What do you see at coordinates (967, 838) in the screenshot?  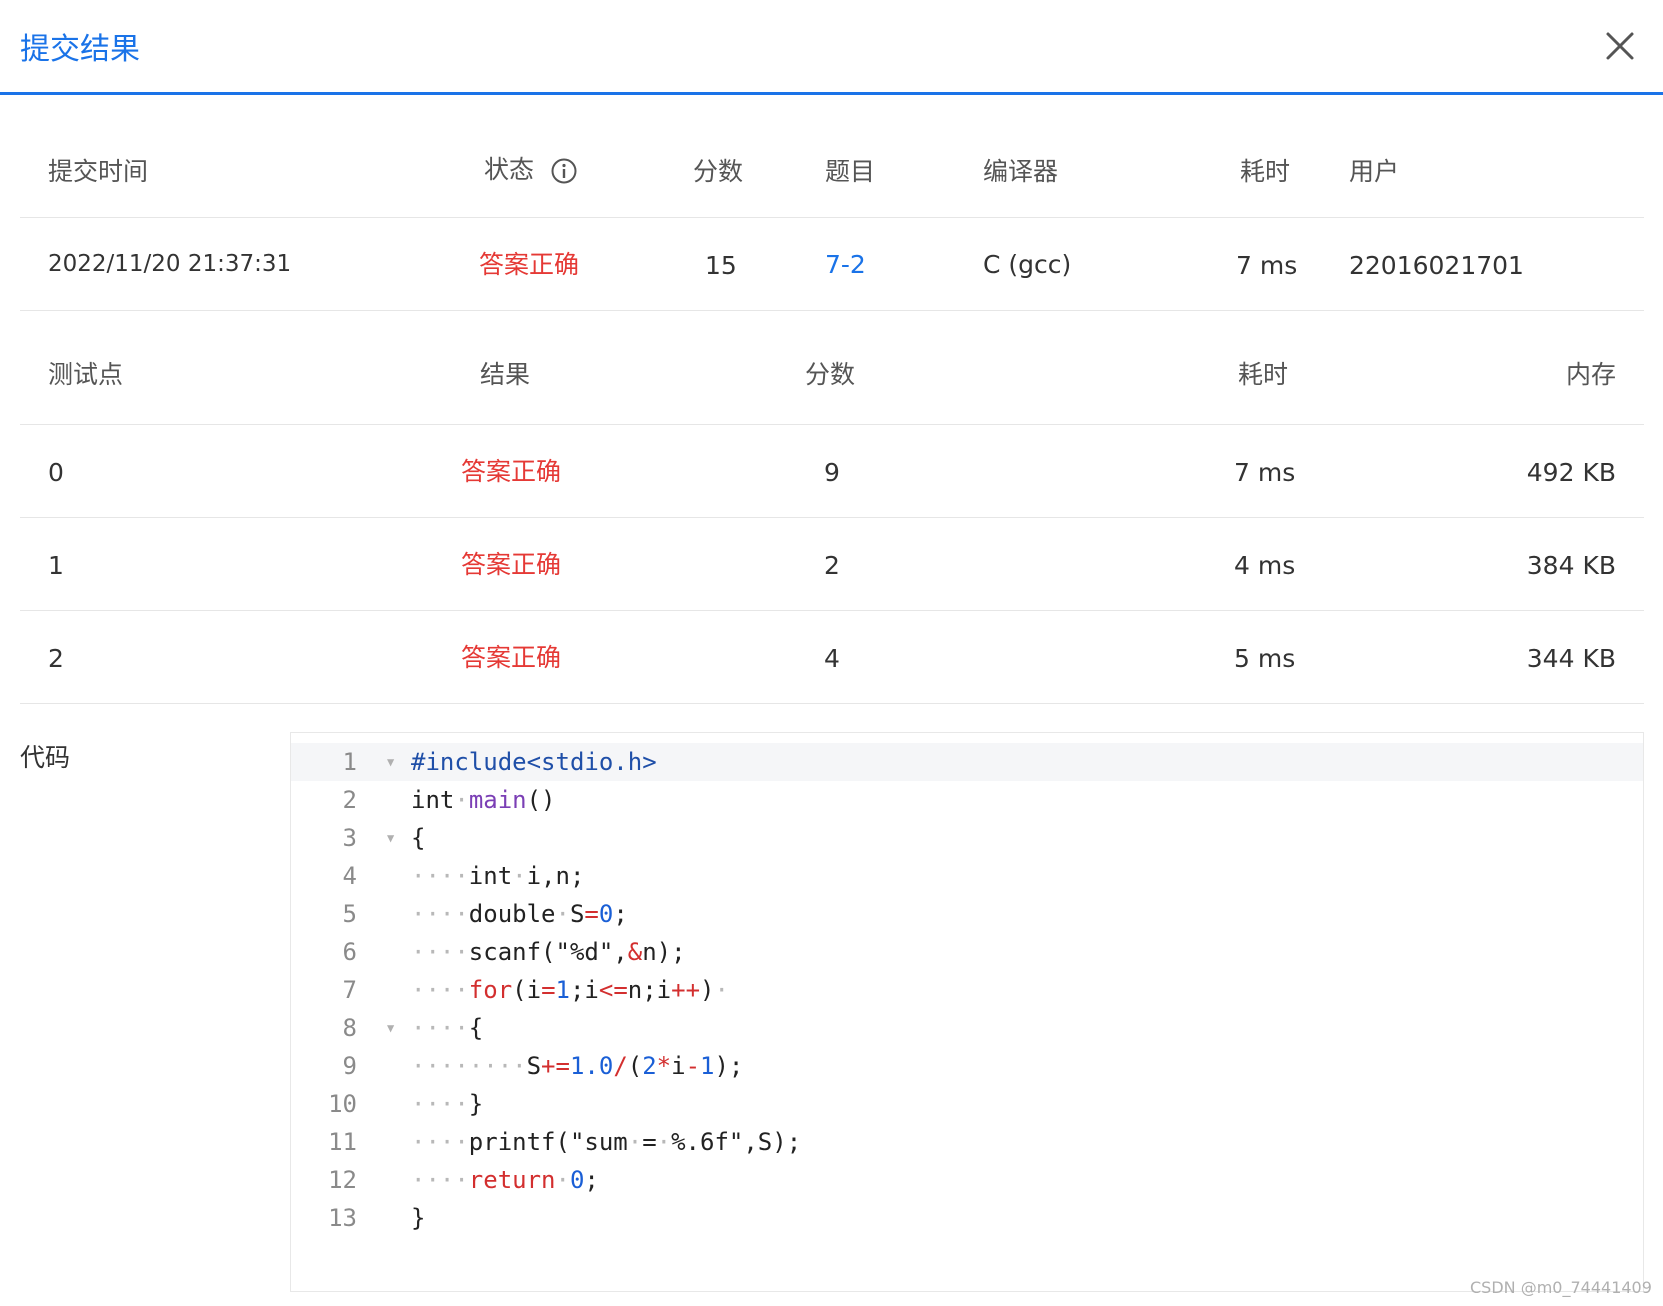 I see `code-line: 3 ▼ {` at bounding box center [967, 838].